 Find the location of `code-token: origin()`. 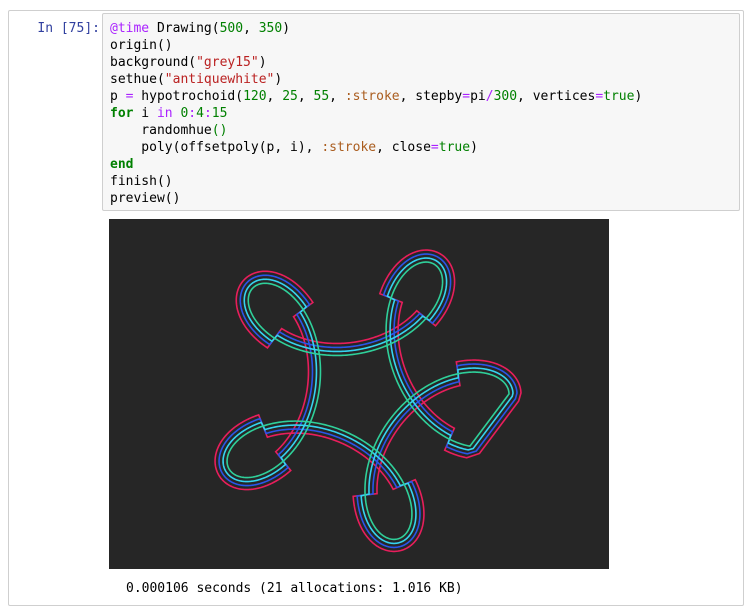

code-token: origin() is located at coordinates (141, 45).